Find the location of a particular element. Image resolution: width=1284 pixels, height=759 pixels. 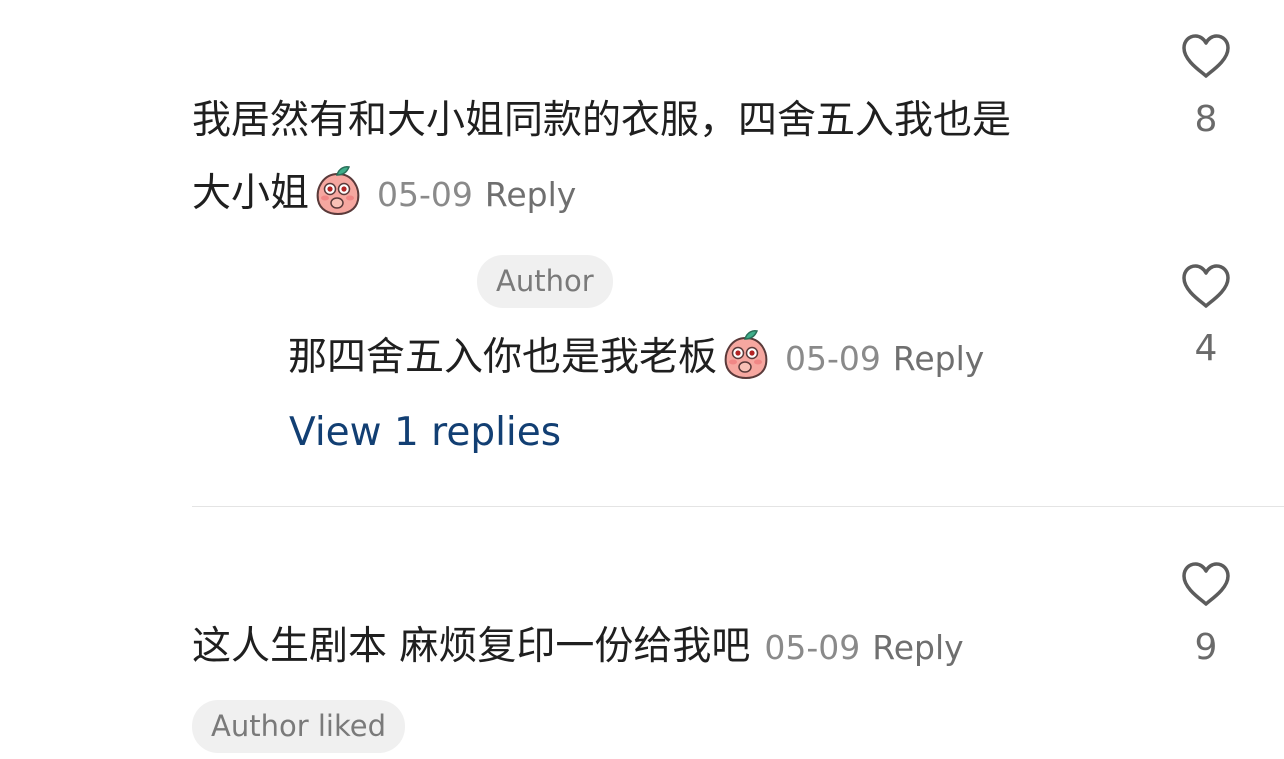

comment-text: 大小姐 05-09 Reply is located at coordinates (384, 189).